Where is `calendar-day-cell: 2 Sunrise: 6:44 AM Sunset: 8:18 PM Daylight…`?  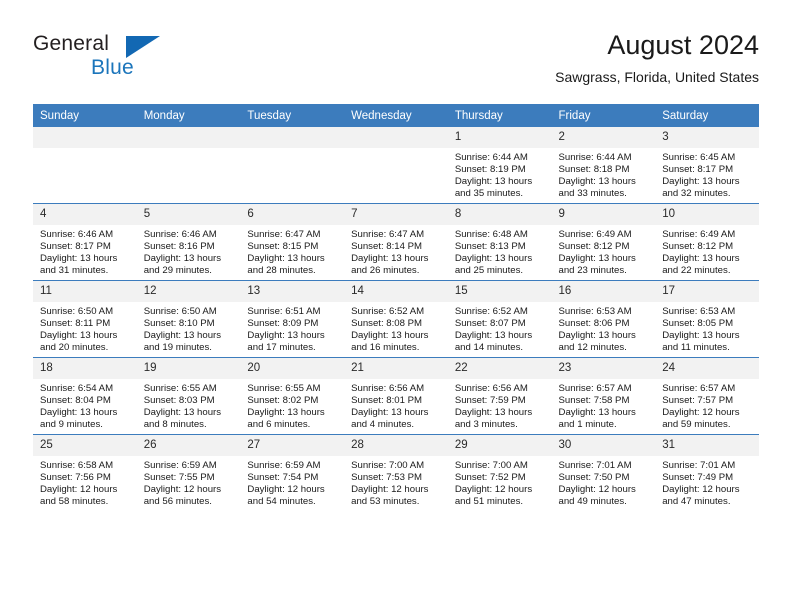 calendar-day-cell: 2 Sunrise: 6:44 AM Sunset: 8:18 PM Daylight… is located at coordinates (603, 165).